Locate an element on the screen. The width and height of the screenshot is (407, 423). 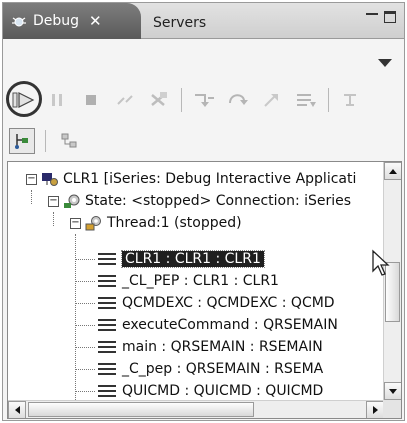
stack-frame-row: _CL_PEP : CLR1 : CLR1 is located at coordinates (188, 281).